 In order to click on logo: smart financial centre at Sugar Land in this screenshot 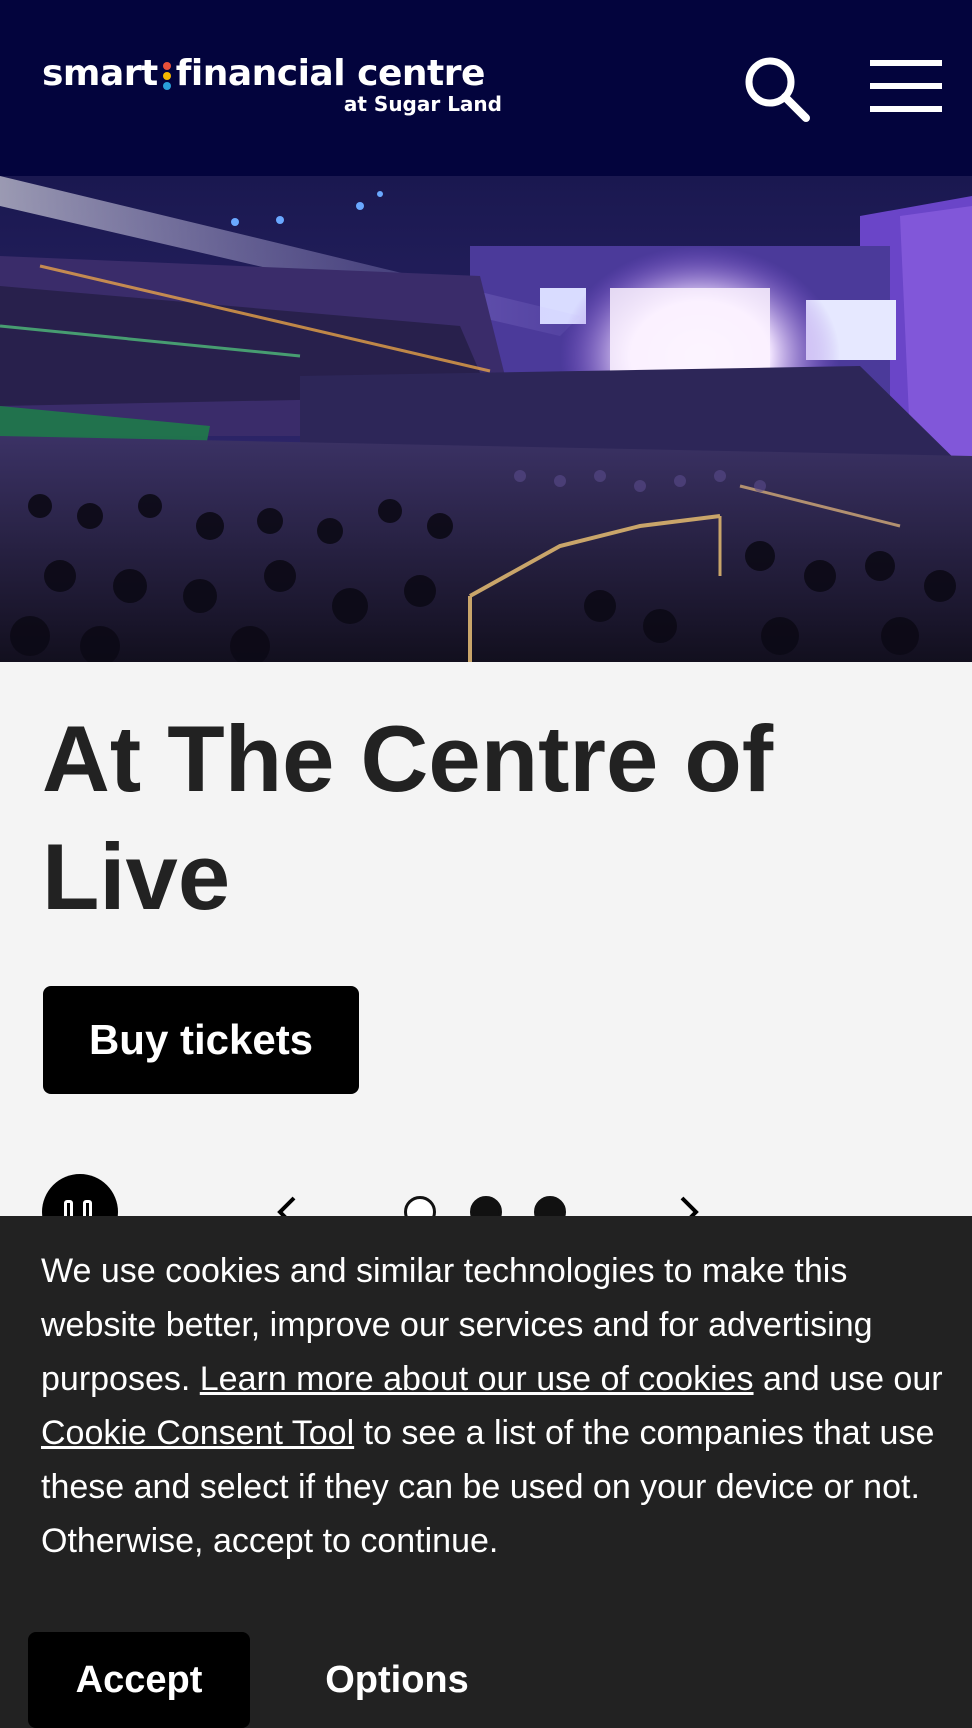, I will do `click(272, 87)`.